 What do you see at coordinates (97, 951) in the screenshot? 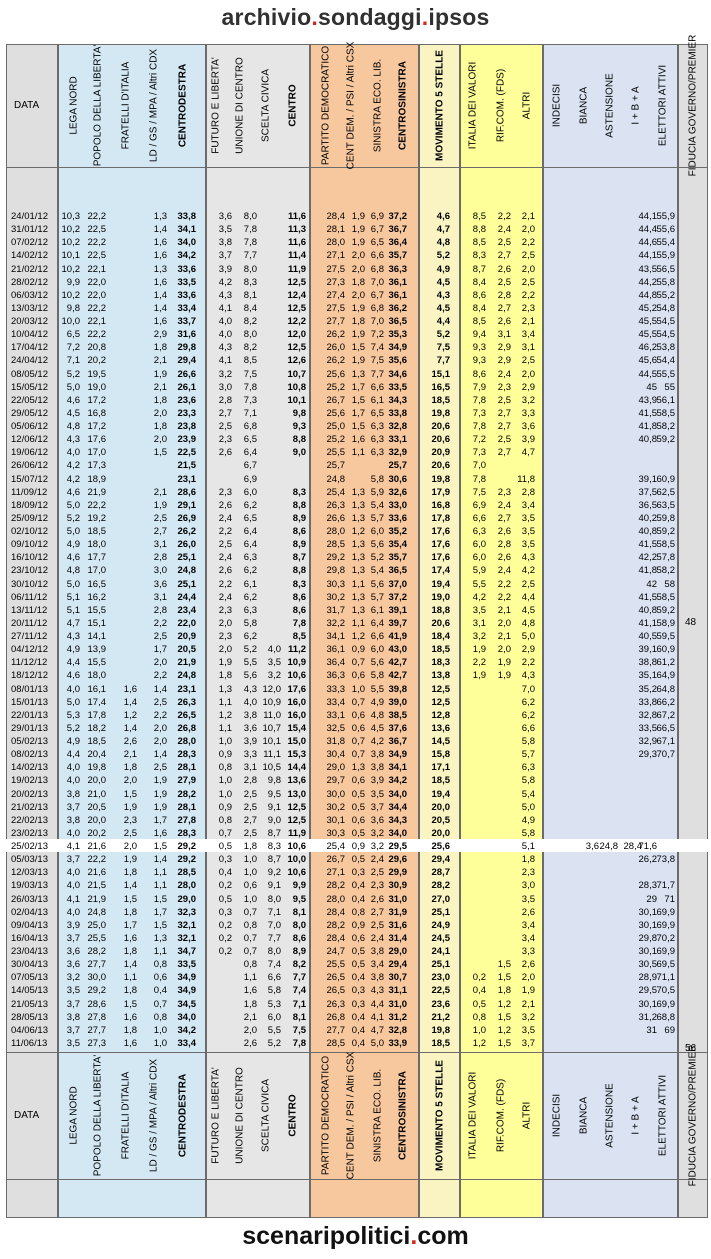
I see `value-cell: 28,2` at bounding box center [97, 951].